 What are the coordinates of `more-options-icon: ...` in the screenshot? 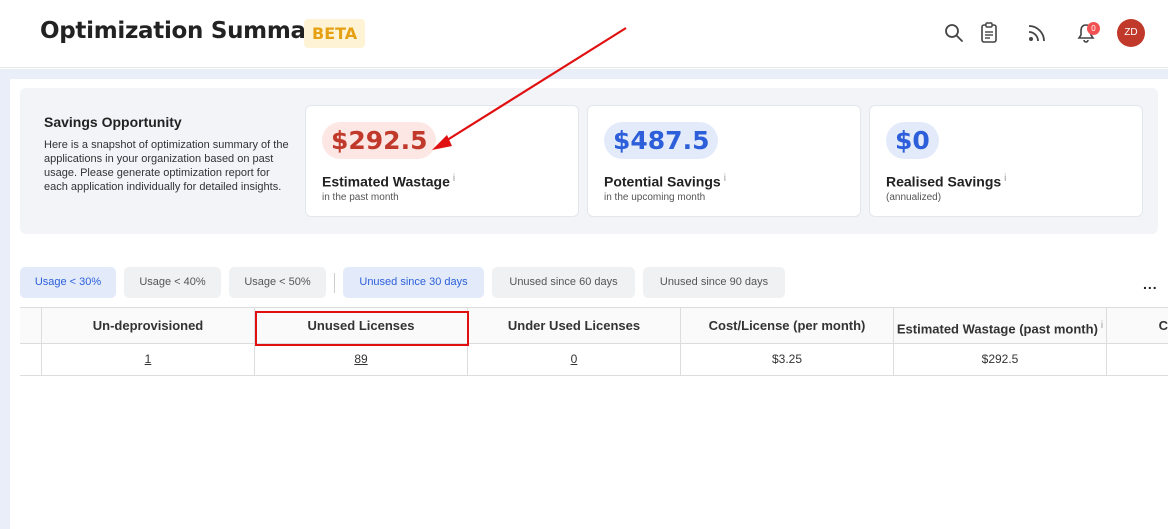 It's located at (1150, 284).